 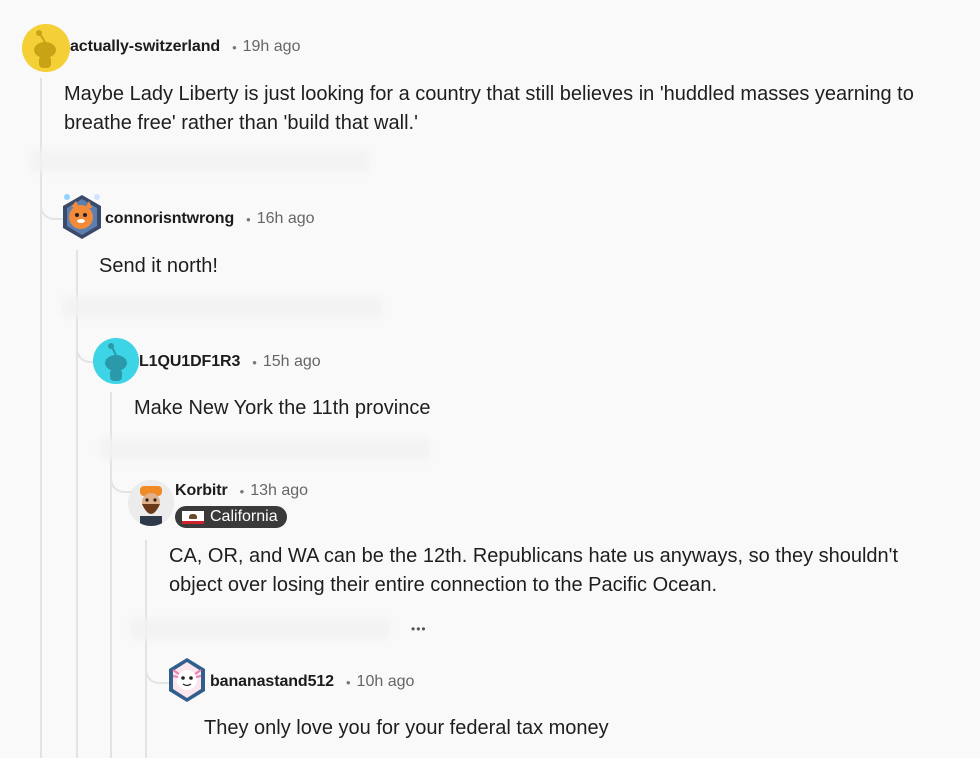 I want to click on comment-timestamp: 19h ago, so click(x=272, y=47).